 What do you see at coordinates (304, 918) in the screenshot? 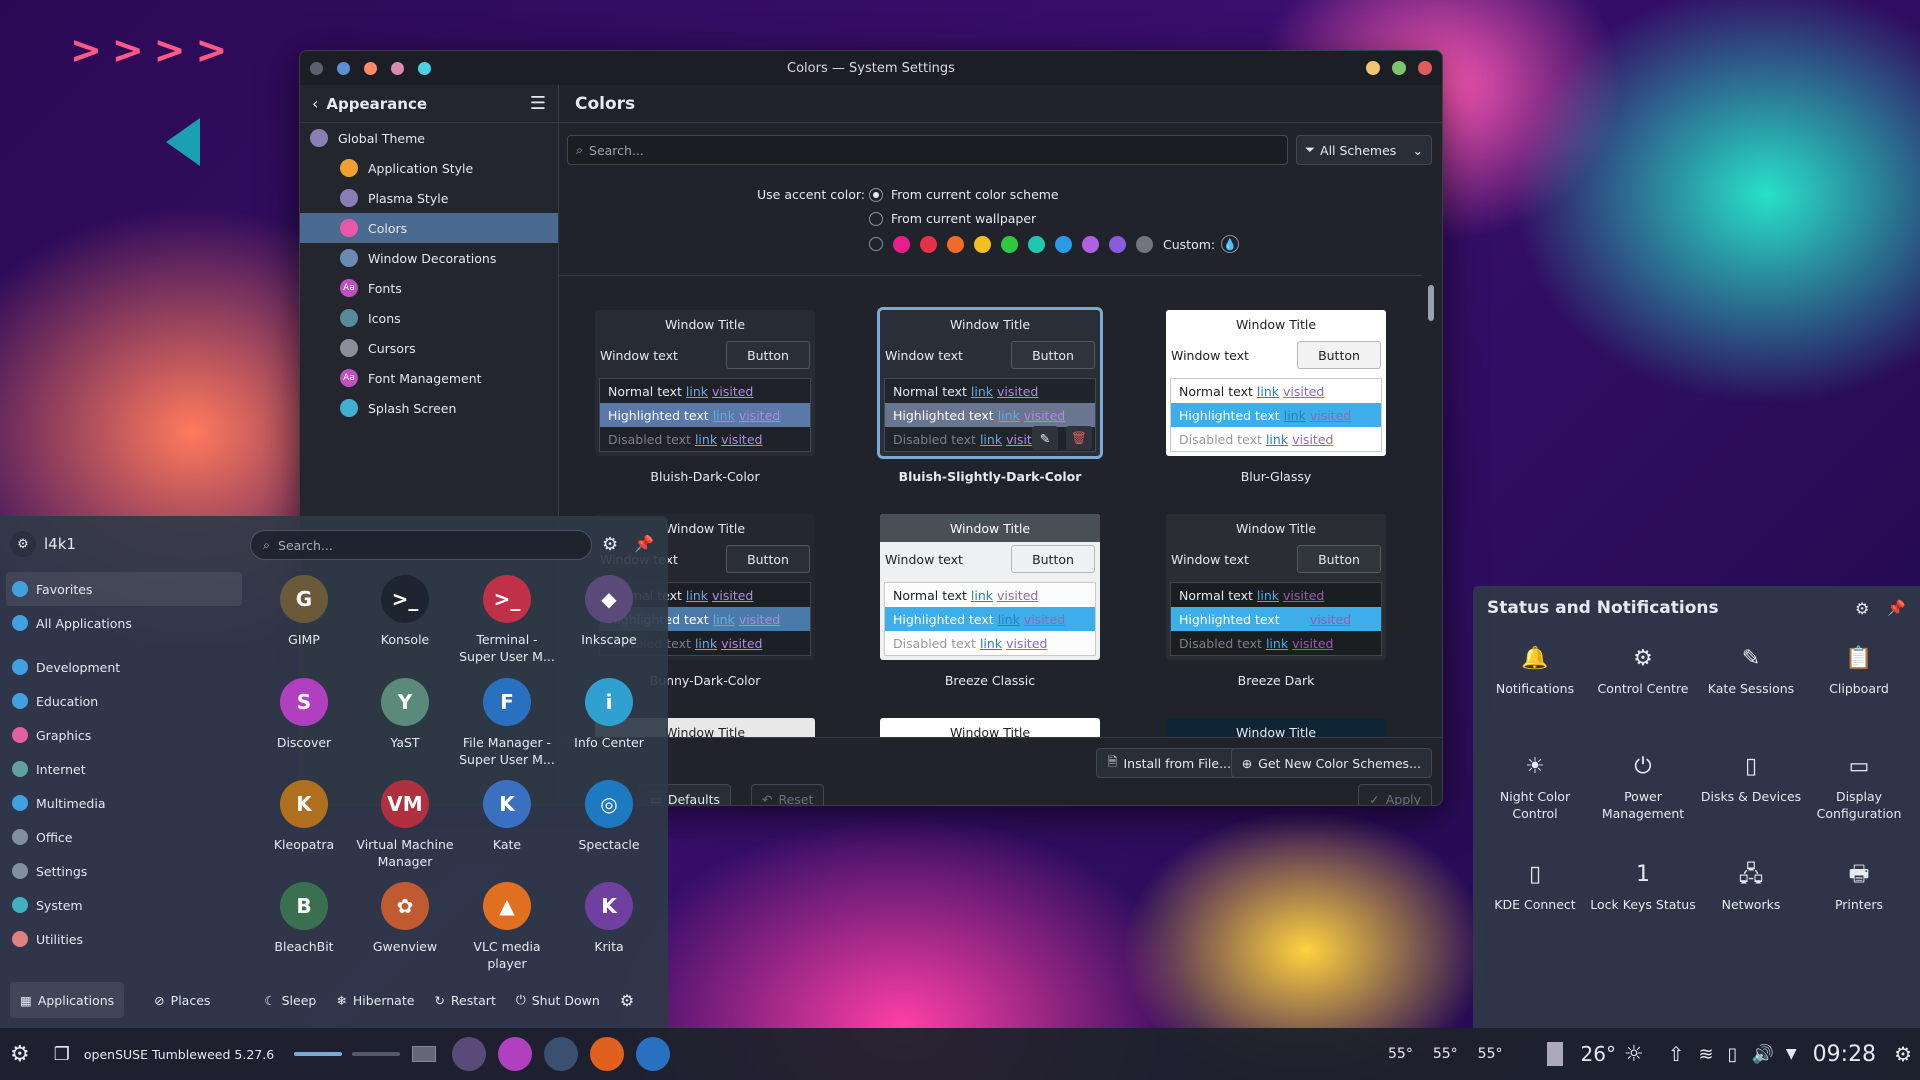
I see `app-bleachbit: B BleachBit` at bounding box center [304, 918].